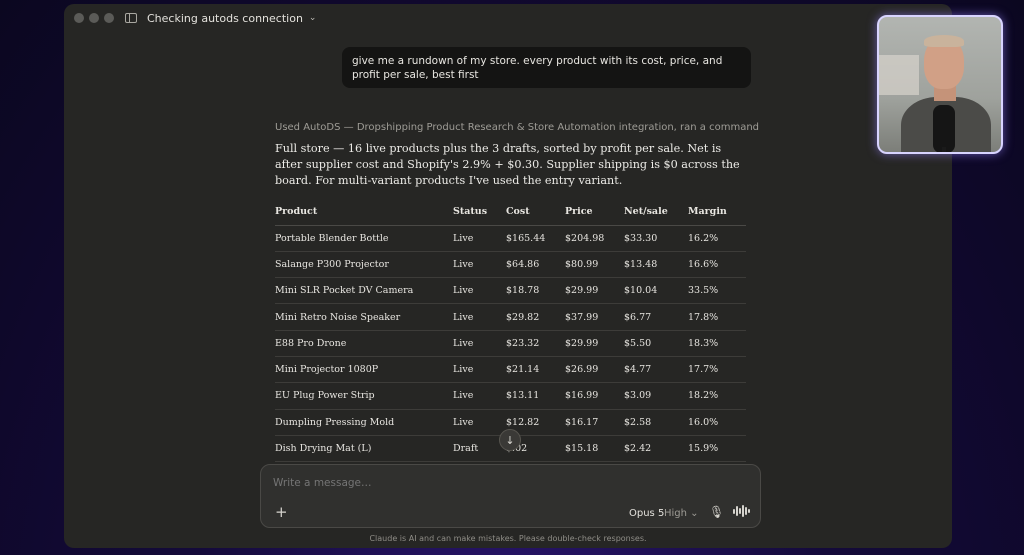 Image resolution: width=1024 pixels, height=555 pixels. Describe the element at coordinates (479, 212) in the screenshot. I see `column-header-status: Status` at that location.